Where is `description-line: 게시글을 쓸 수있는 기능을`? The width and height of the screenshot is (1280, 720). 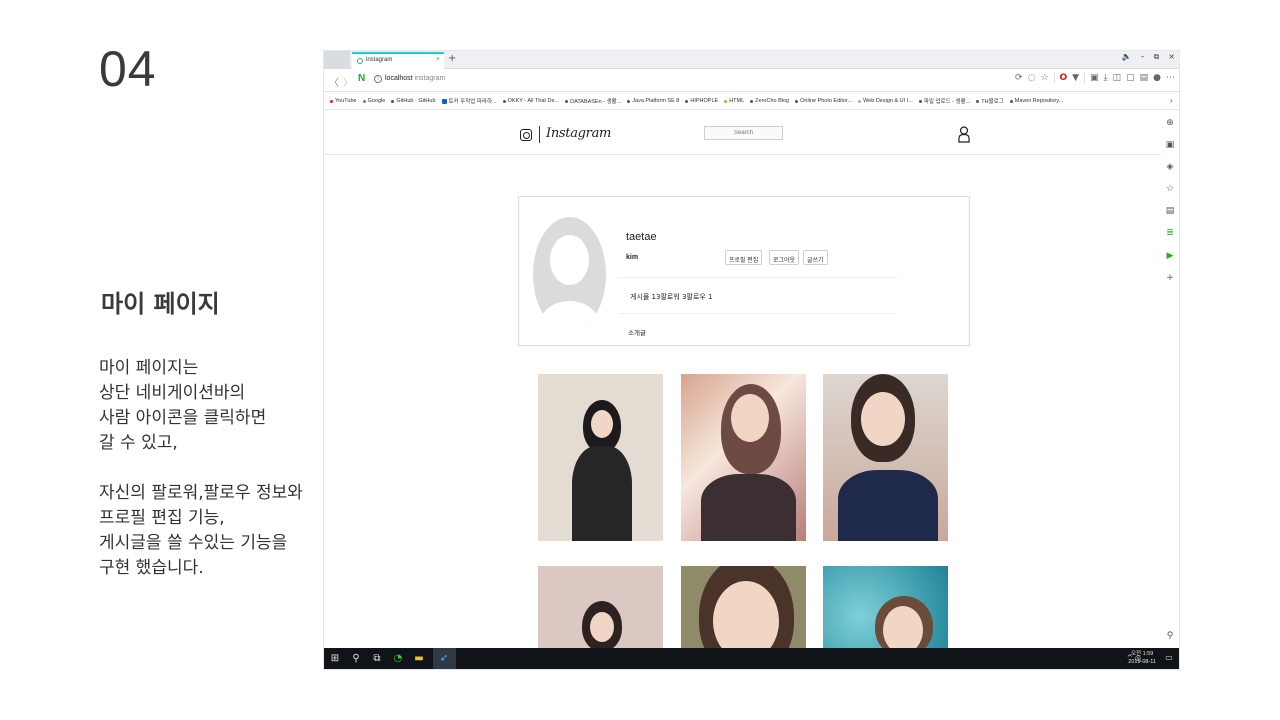
description-line: 게시글을 쓸 수있는 기능을 is located at coordinates (193, 543).